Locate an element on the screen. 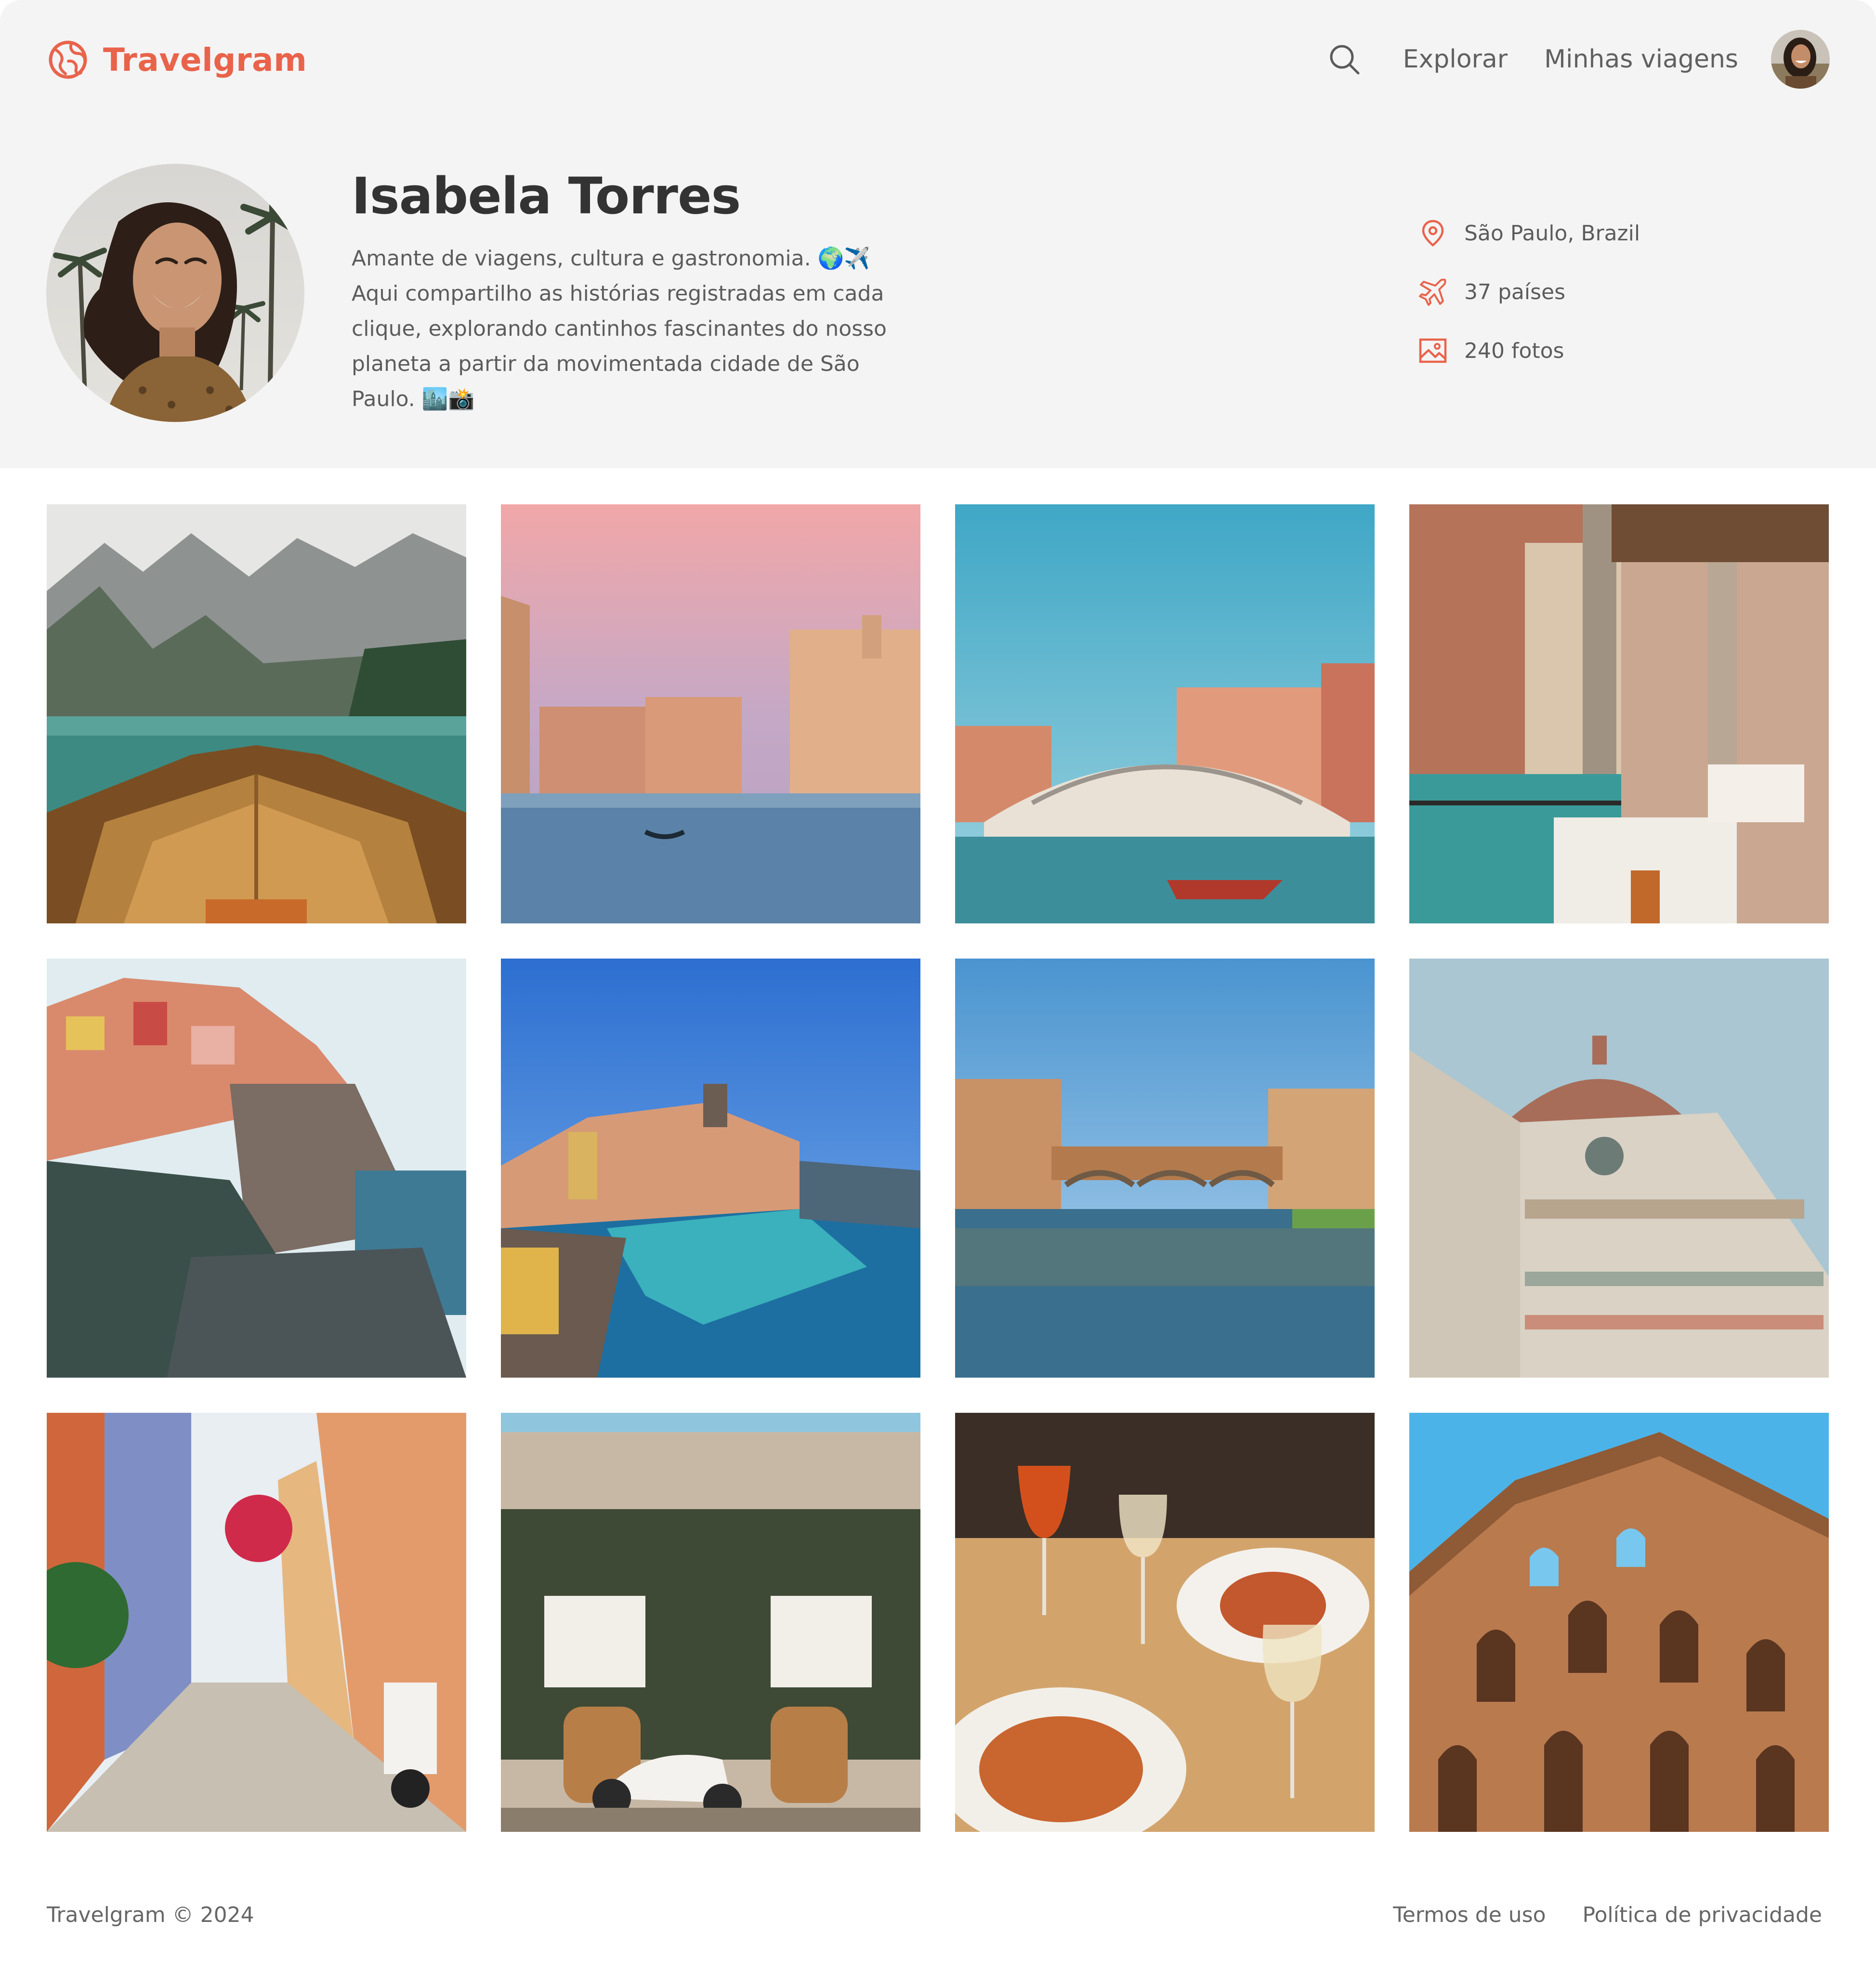 The height and width of the screenshot is (1973, 1876). stat-photos: 240 fotos is located at coordinates (1529, 350).